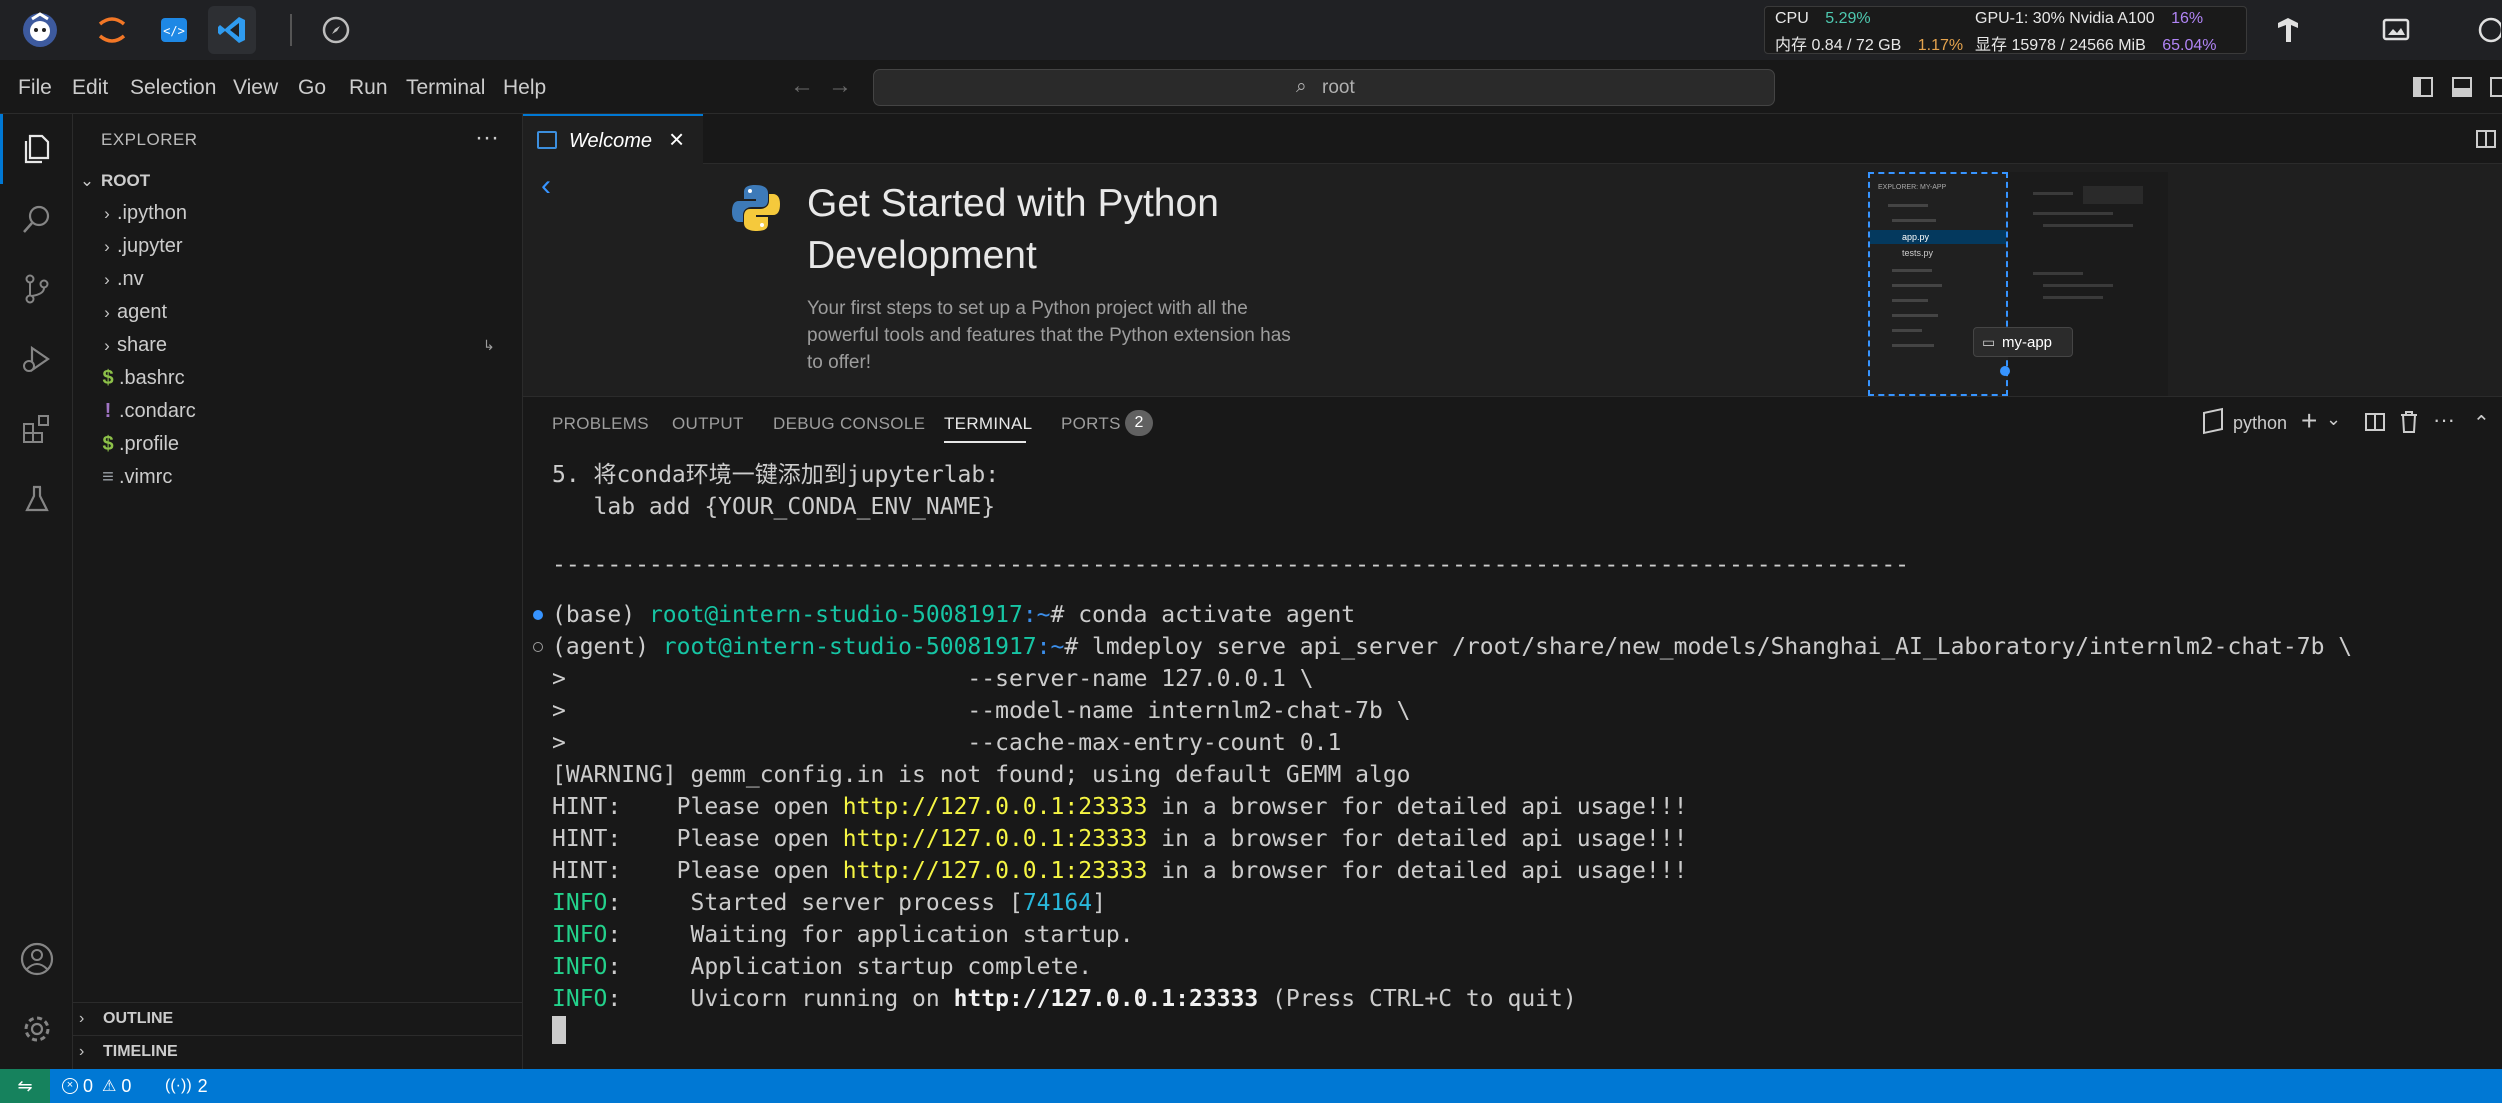  Describe the element at coordinates (88, 1085) in the screenshot. I see `error-count: 0` at that location.